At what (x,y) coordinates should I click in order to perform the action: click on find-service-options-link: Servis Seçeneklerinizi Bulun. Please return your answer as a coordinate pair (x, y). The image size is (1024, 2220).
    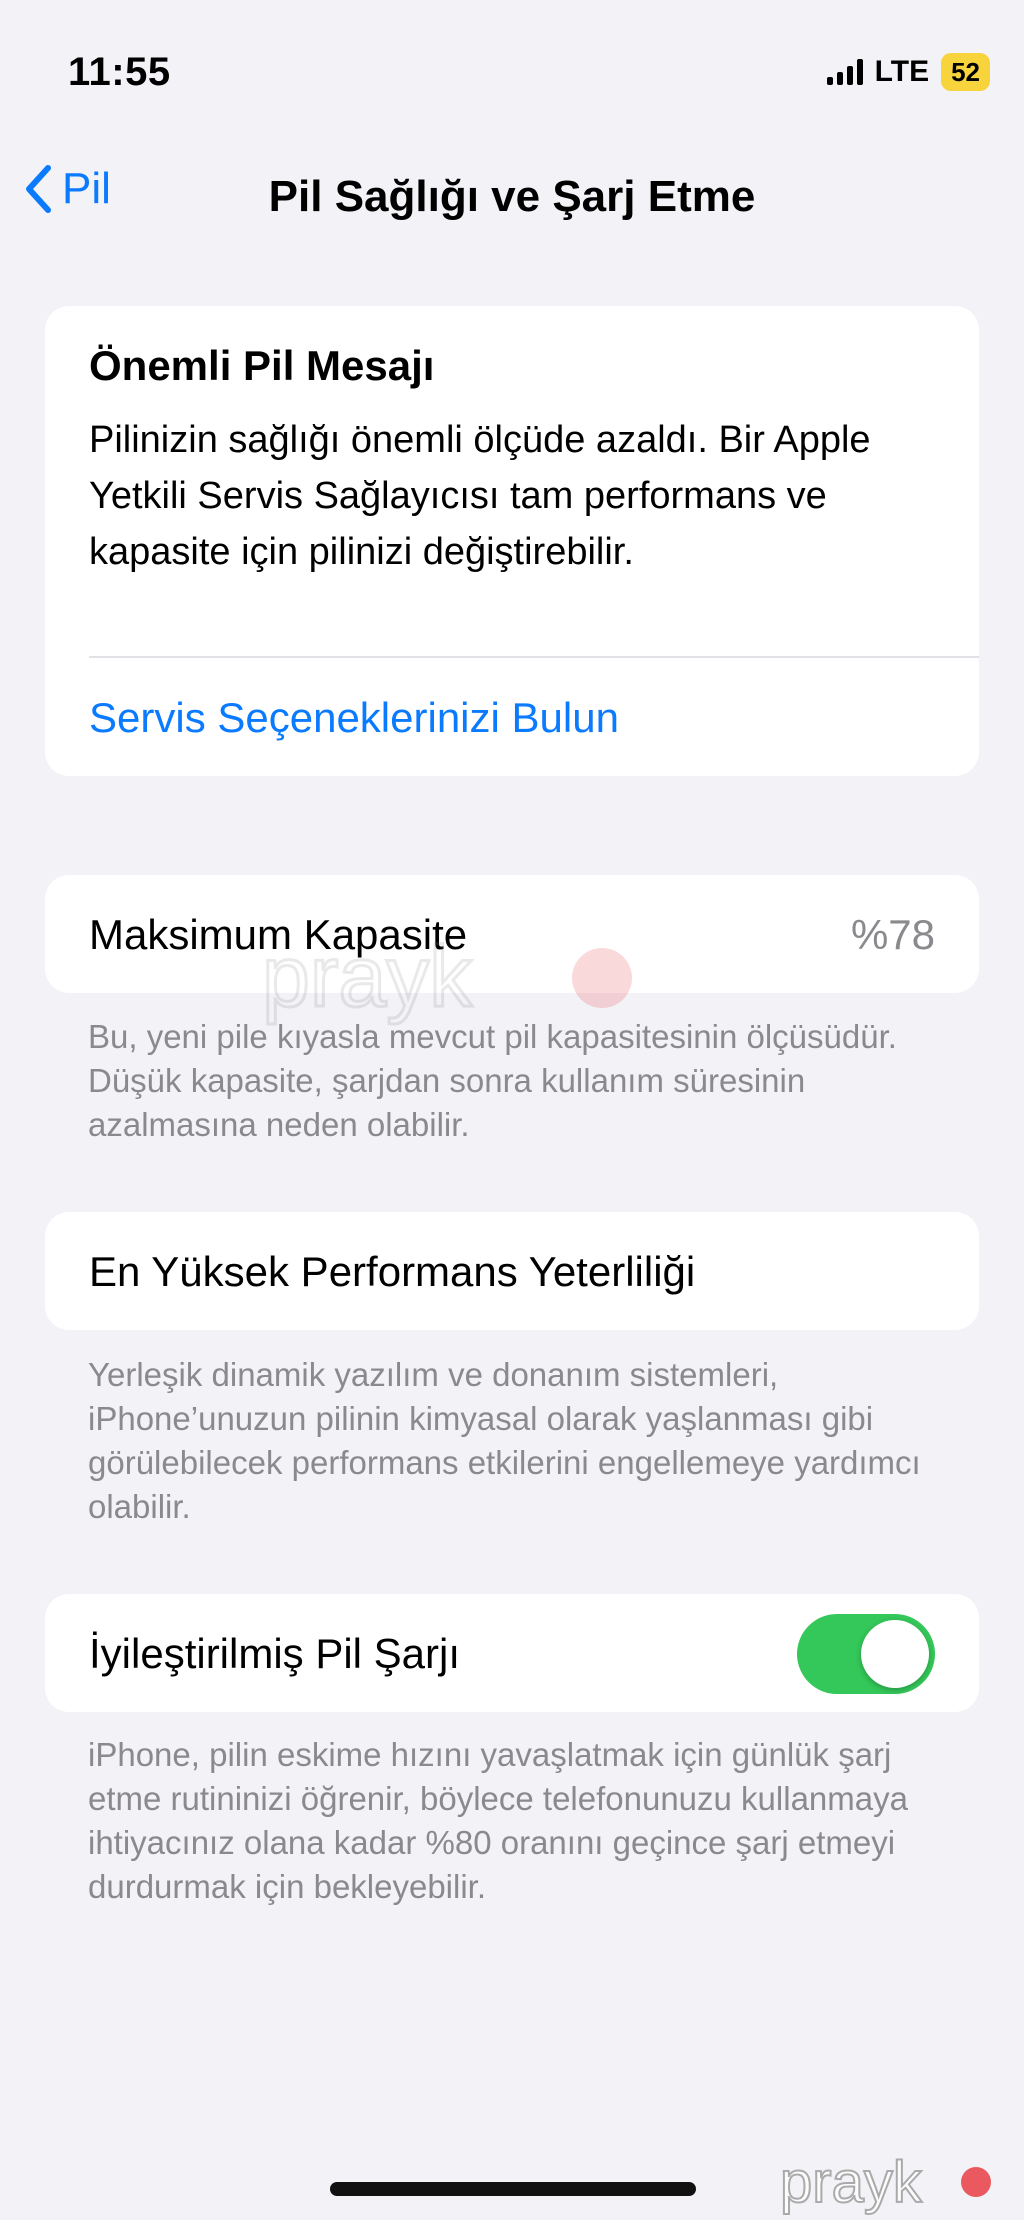
    Looking at the image, I should click on (354, 718).